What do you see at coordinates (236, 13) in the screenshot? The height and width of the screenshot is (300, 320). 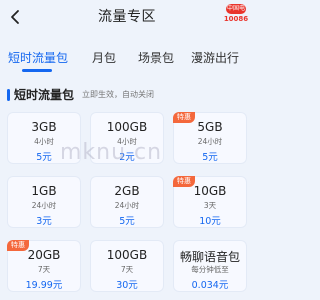 I see `brand-logo-badge: 中国电信` at bounding box center [236, 13].